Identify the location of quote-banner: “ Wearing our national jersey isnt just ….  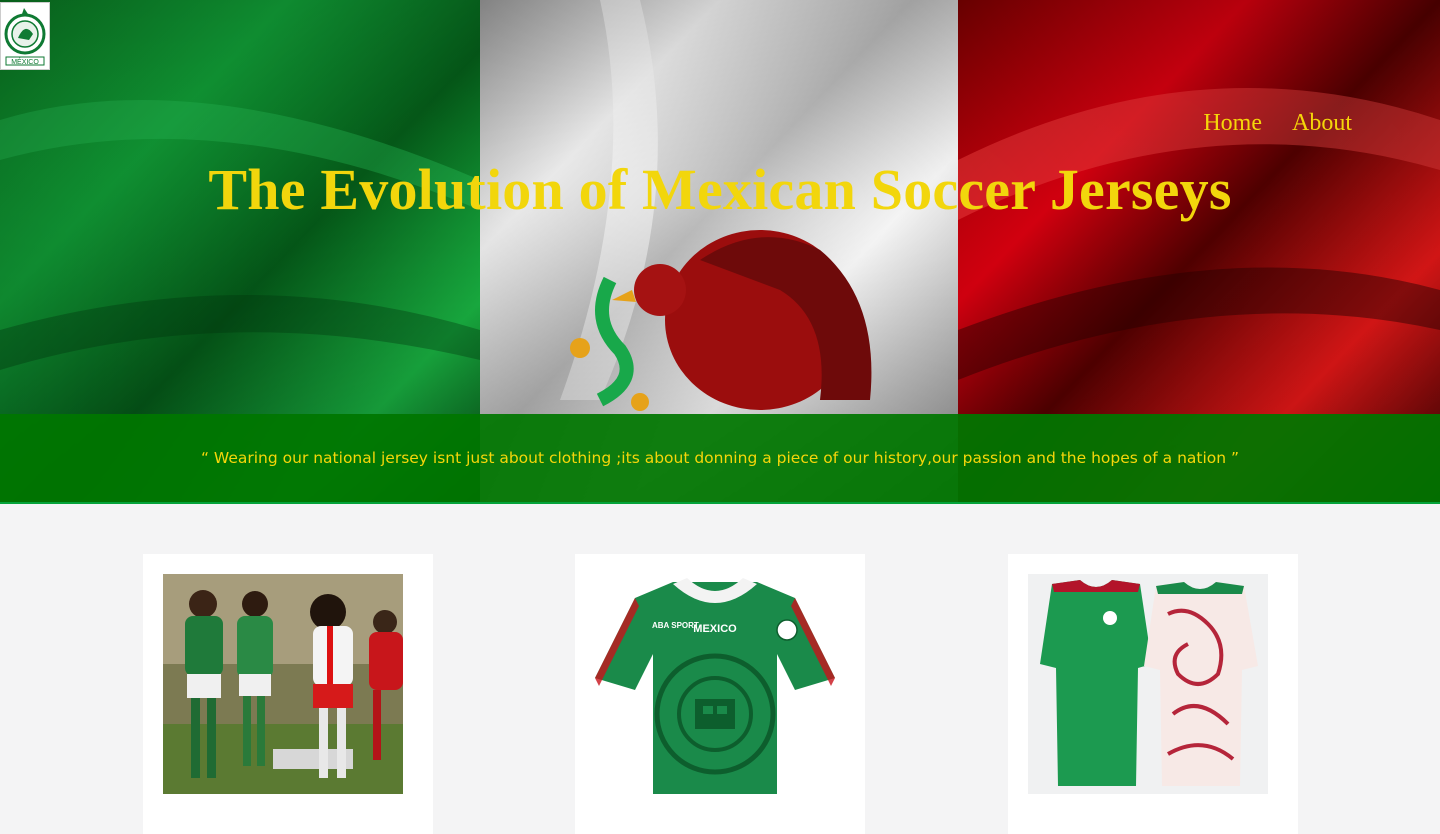
(720, 459).